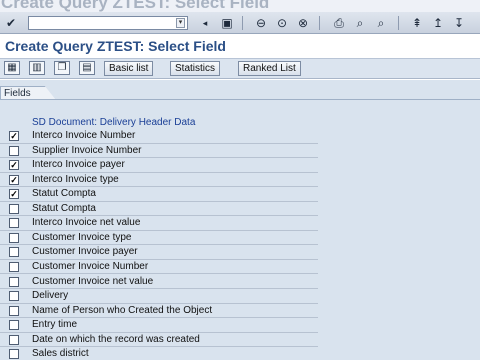 The image size is (480, 360). What do you see at coordinates (159, 180) in the screenshot?
I see `field-row: ✓ Interco Invoice type` at bounding box center [159, 180].